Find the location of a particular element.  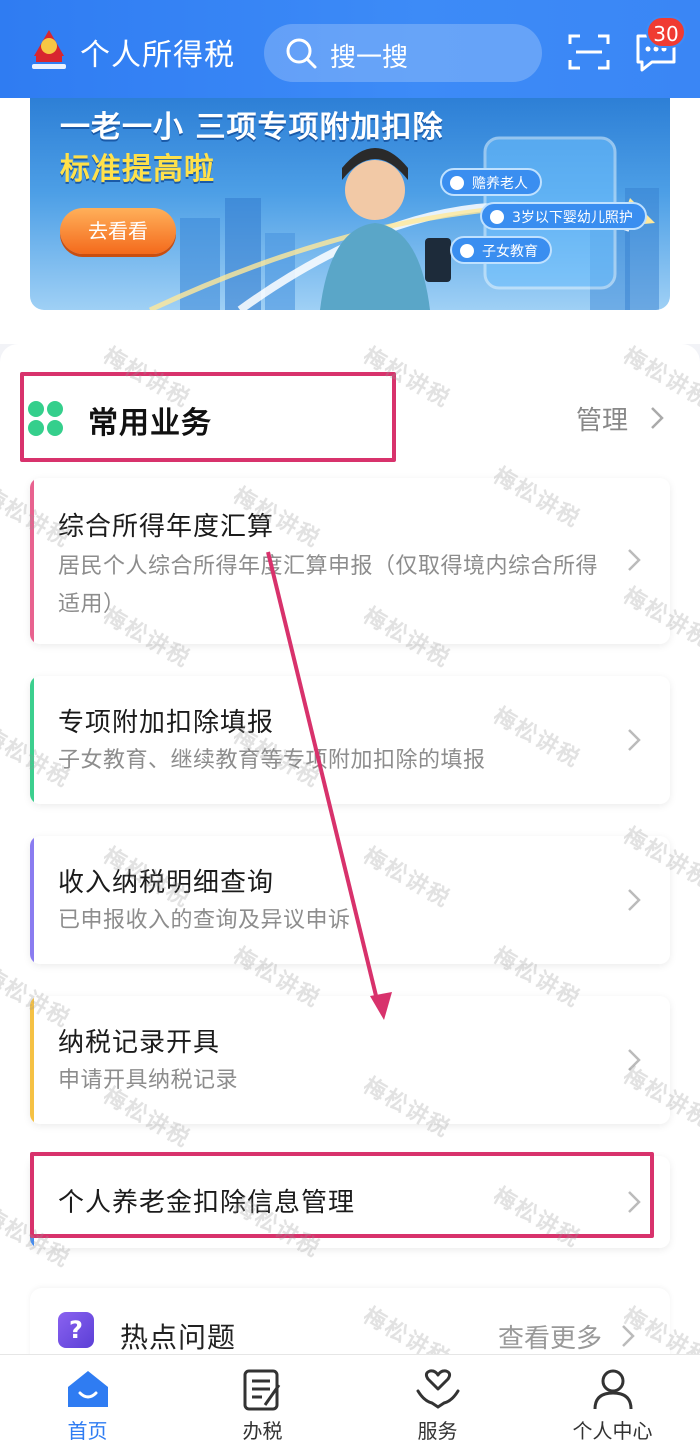

bottom-tab-bar: 首页 办税 服务 个人中心 is located at coordinates (350, 1401).